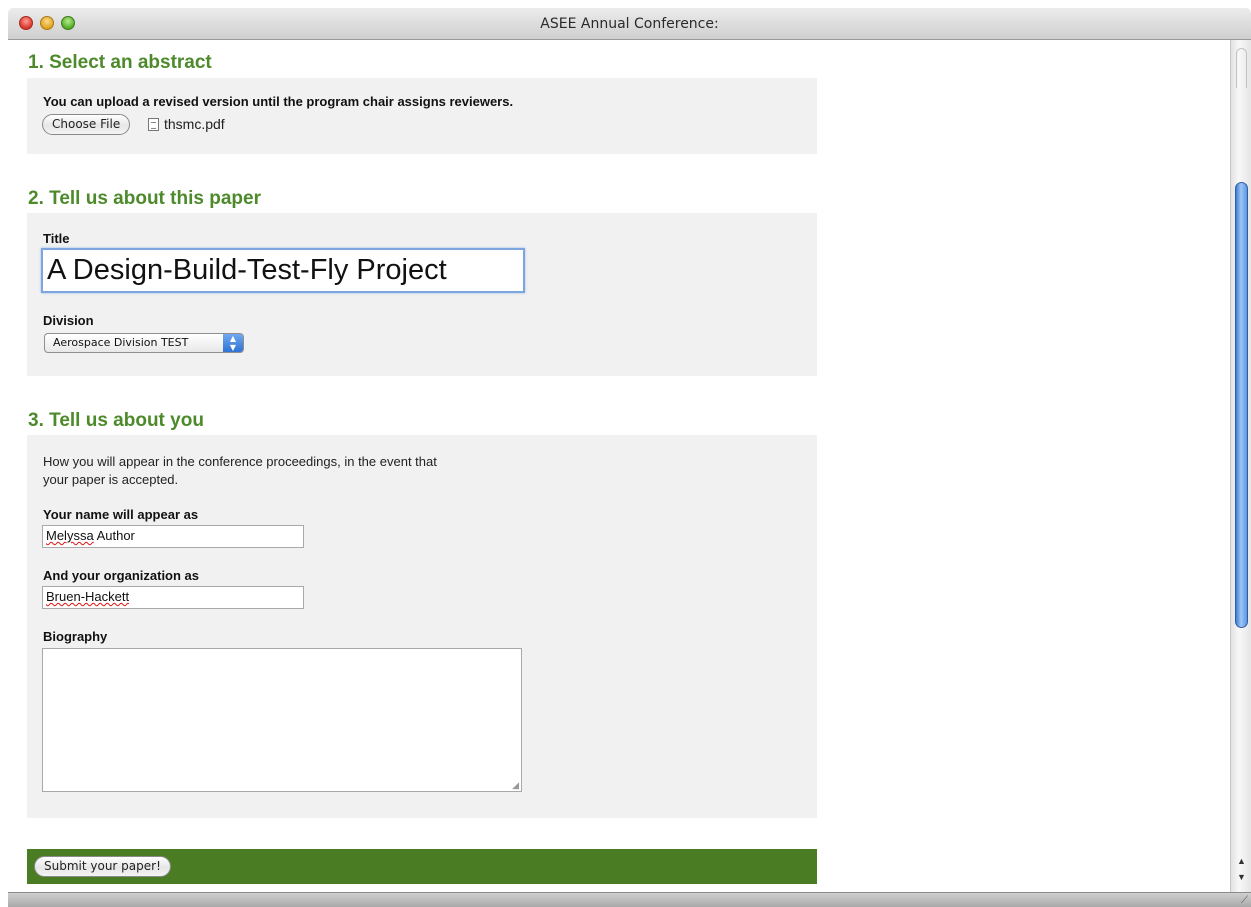 The width and height of the screenshot is (1251, 907). I want to click on title-input: A Design-Build-Test-Fly Project, so click(283, 270).